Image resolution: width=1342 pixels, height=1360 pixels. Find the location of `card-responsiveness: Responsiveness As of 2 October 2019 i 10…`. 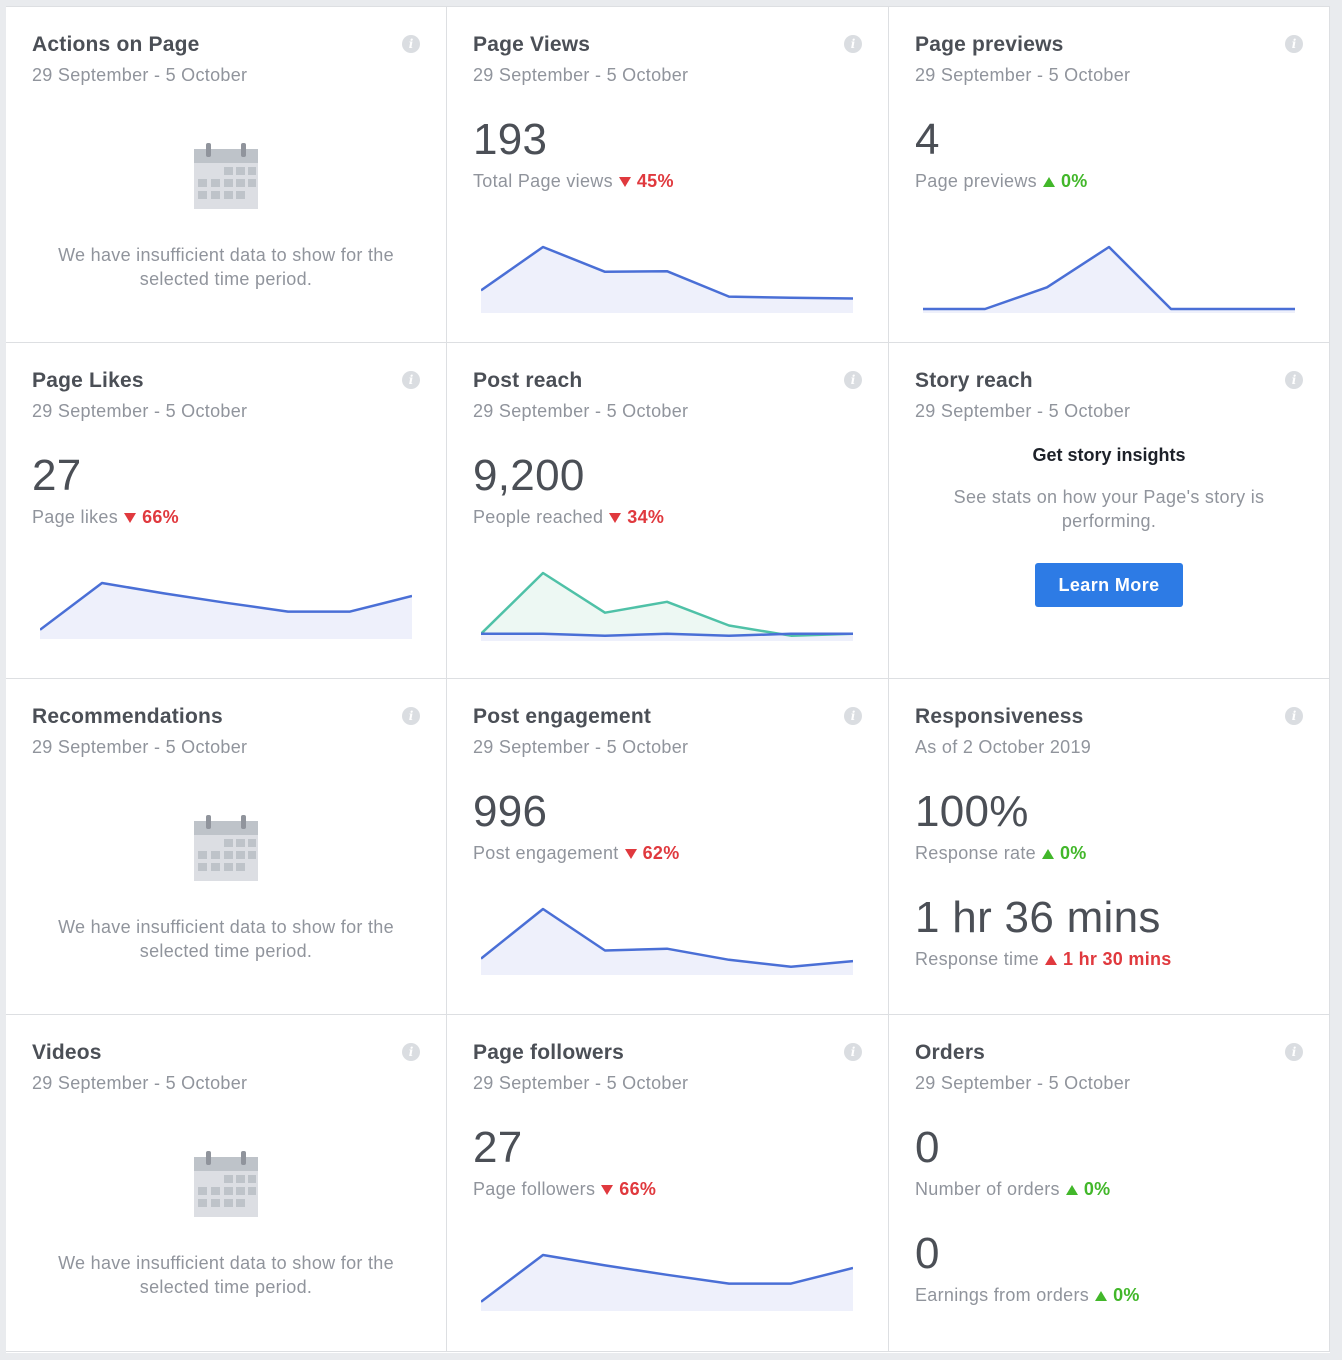

card-responsiveness: Responsiveness As of 2 October 2019 i 10… is located at coordinates (1109, 847).